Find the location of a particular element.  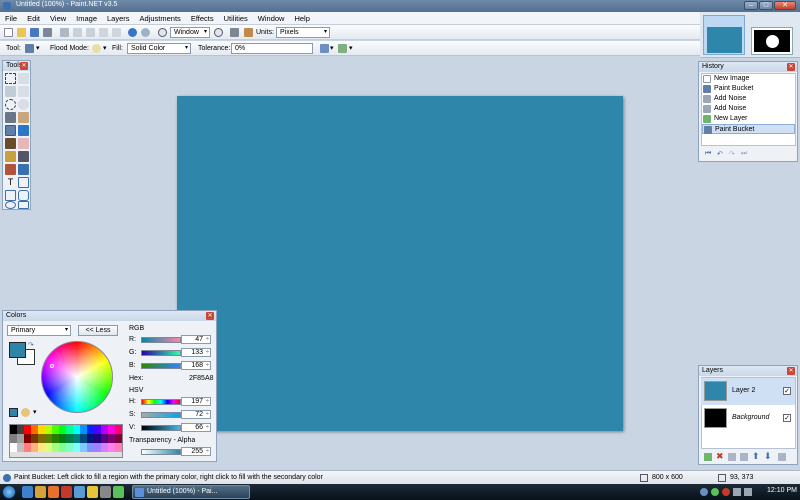

fill-select: Solid Color ▾ is located at coordinates (159, 48).